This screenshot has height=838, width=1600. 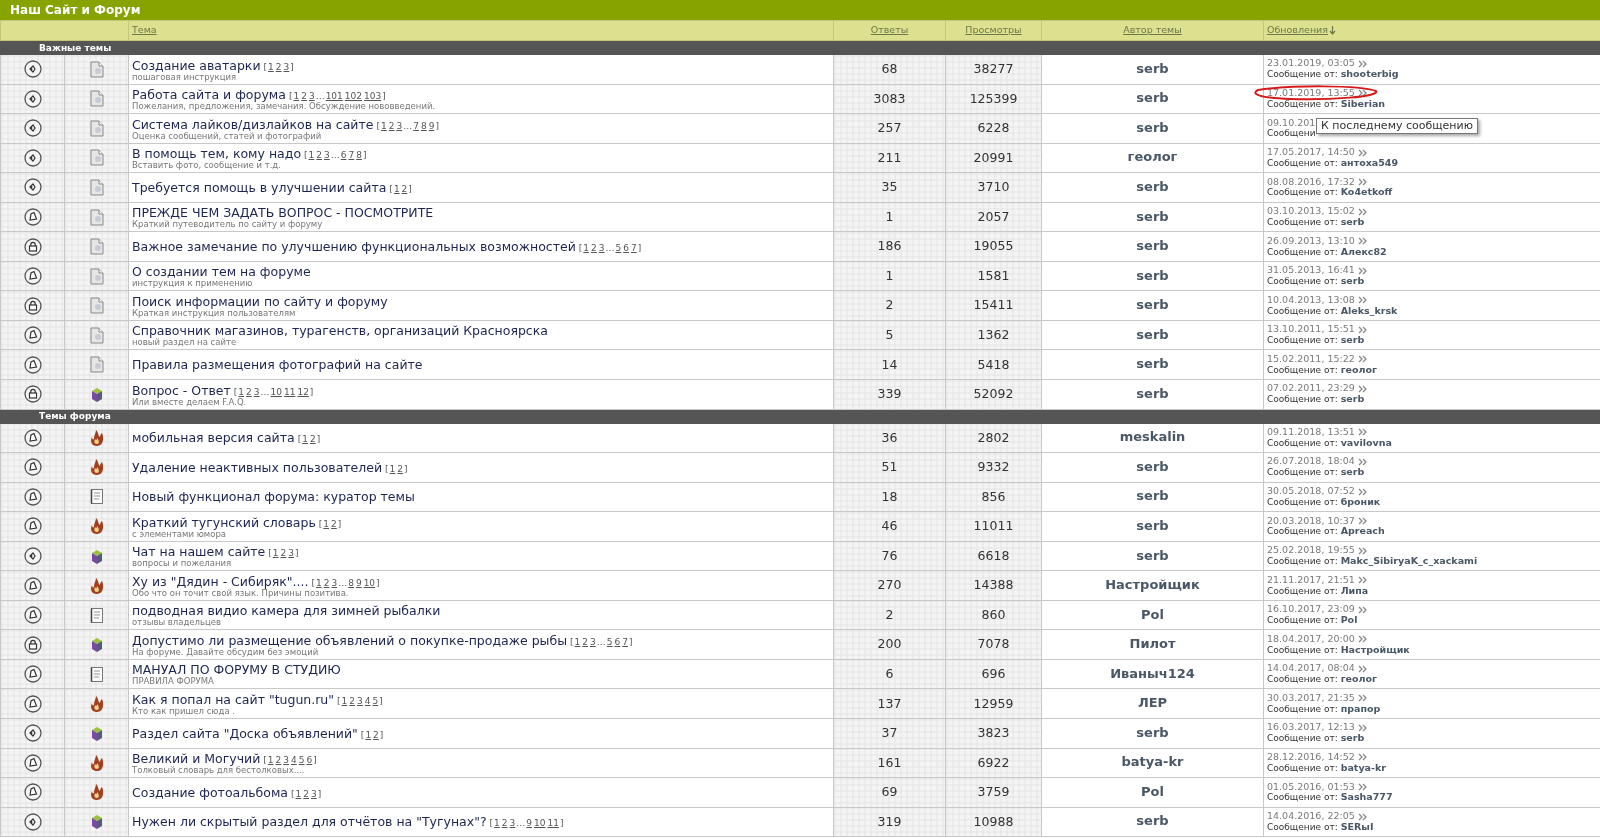 I want to click on page-link: 5, so click(x=375, y=701).